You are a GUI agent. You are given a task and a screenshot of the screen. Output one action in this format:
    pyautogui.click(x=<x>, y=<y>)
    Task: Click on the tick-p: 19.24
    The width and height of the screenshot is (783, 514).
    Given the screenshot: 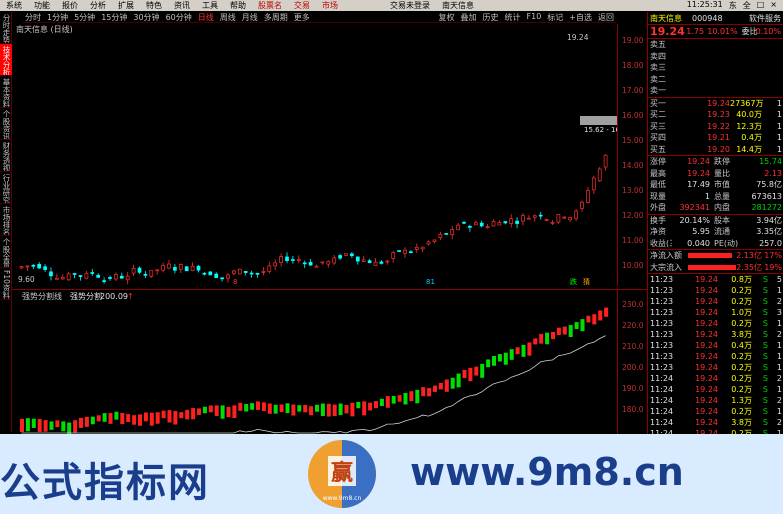 What is the action you would take?
    pyautogui.click(x=706, y=279)
    